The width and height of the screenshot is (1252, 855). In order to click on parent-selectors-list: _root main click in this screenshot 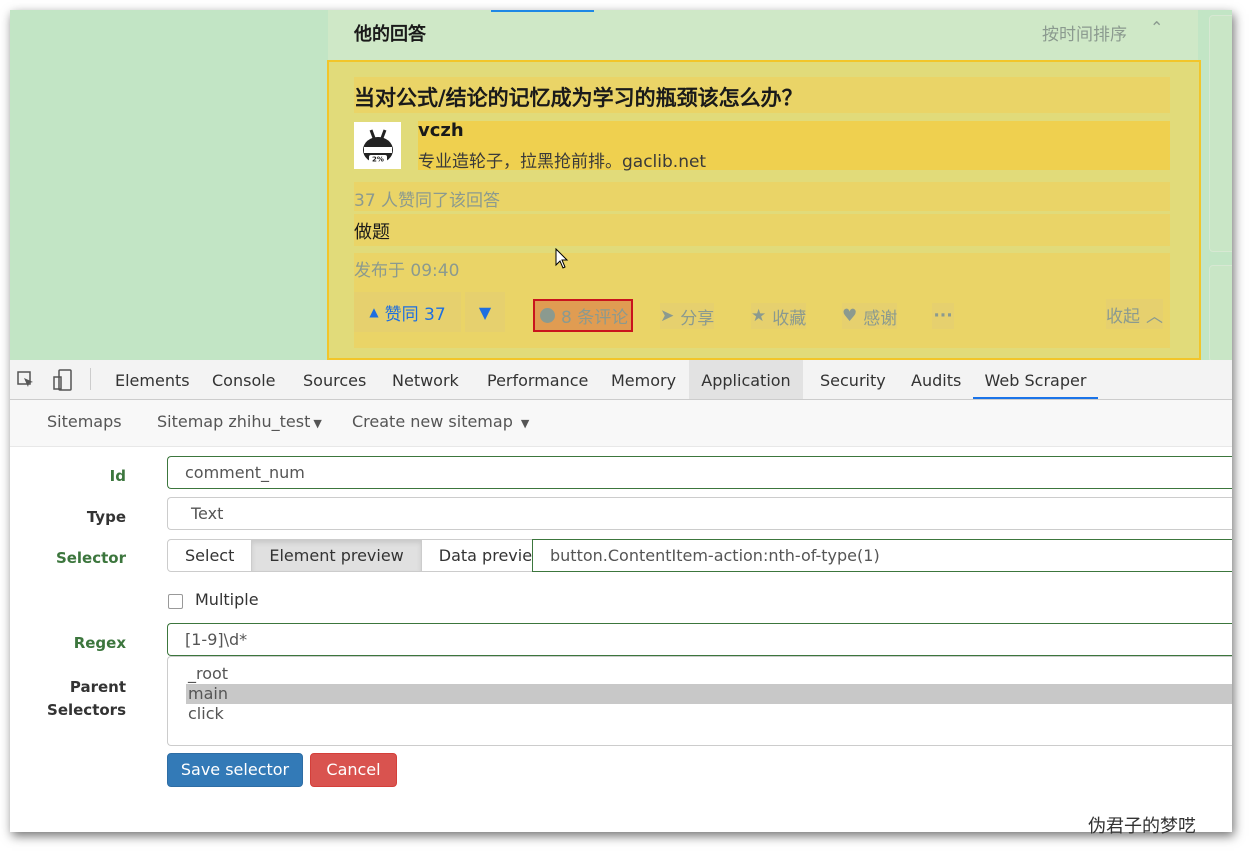, I will do `click(699, 701)`.